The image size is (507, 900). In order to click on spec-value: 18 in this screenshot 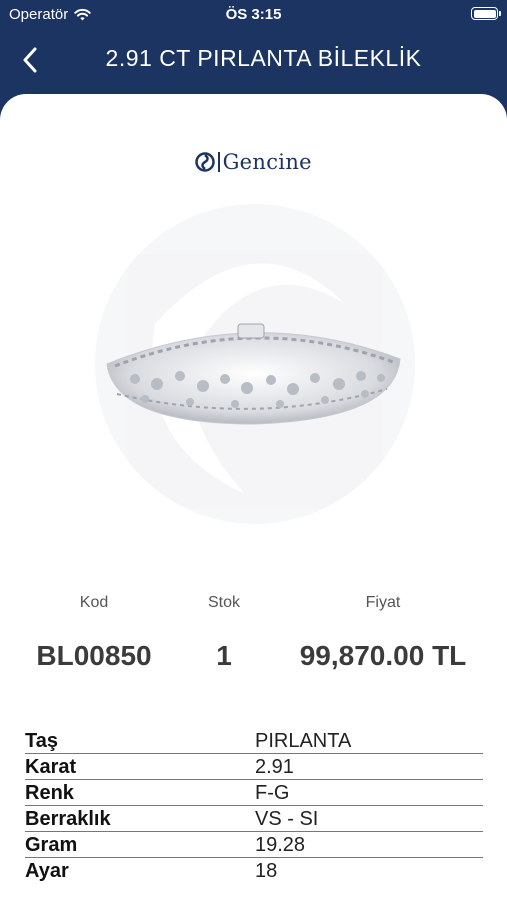, I will do `click(266, 871)`.